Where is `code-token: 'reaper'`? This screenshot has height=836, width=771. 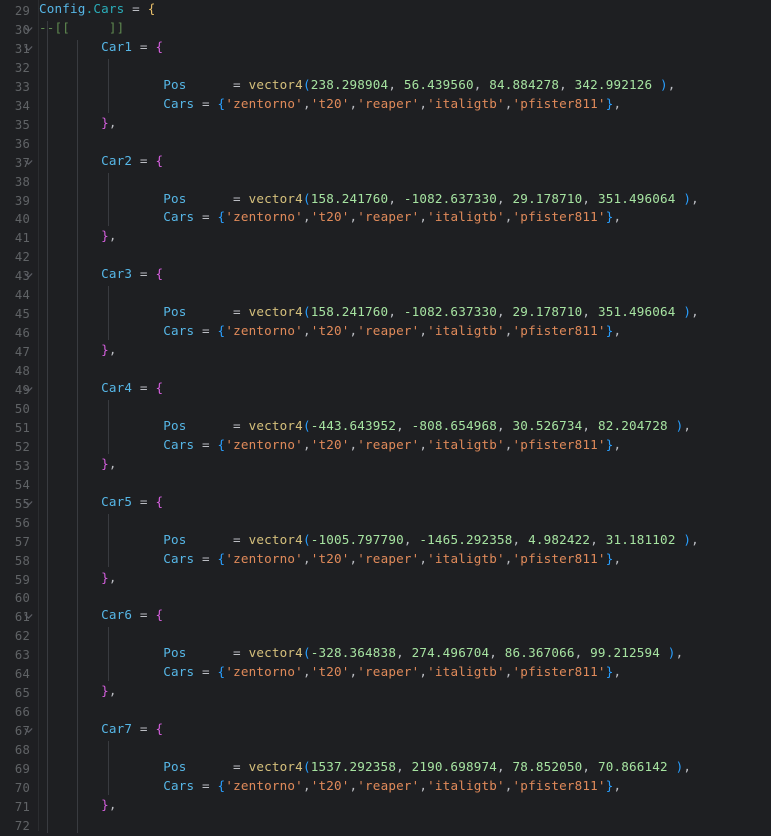 code-token: 'reaper' is located at coordinates (388, 672).